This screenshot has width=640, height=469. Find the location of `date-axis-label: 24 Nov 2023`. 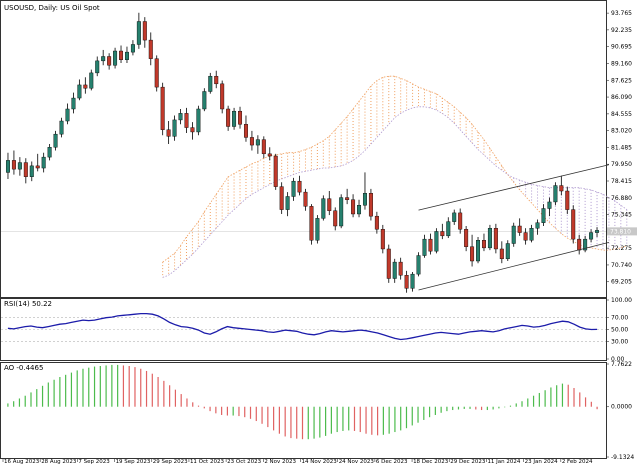

date-axis-label: 24 Nov 2023 is located at coordinates (357, 462).